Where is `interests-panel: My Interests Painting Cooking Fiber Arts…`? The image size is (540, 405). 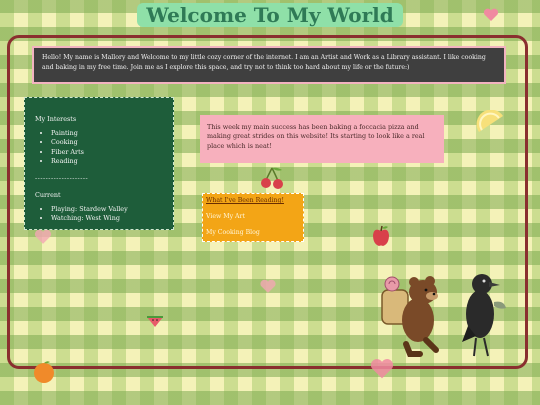
interests-panel: My Interests Painting Cooking Fiber Arts… is located at coordinates (99, 163).